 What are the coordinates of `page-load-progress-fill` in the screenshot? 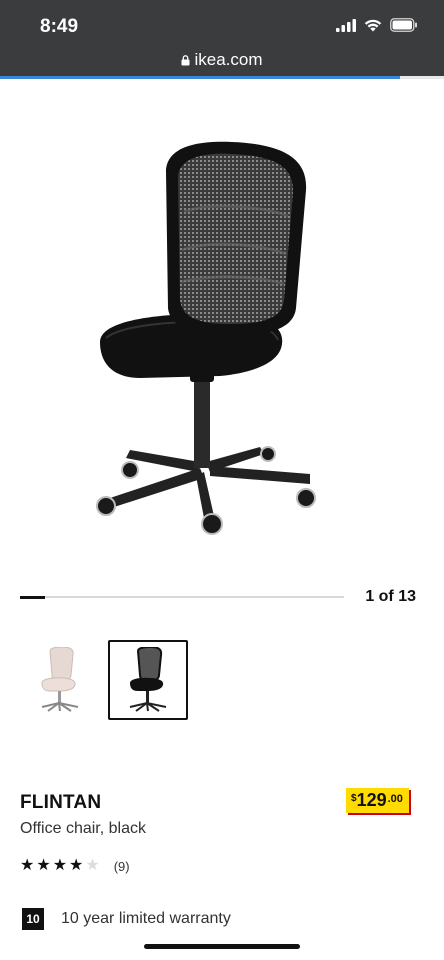 It's located at (200, 77).